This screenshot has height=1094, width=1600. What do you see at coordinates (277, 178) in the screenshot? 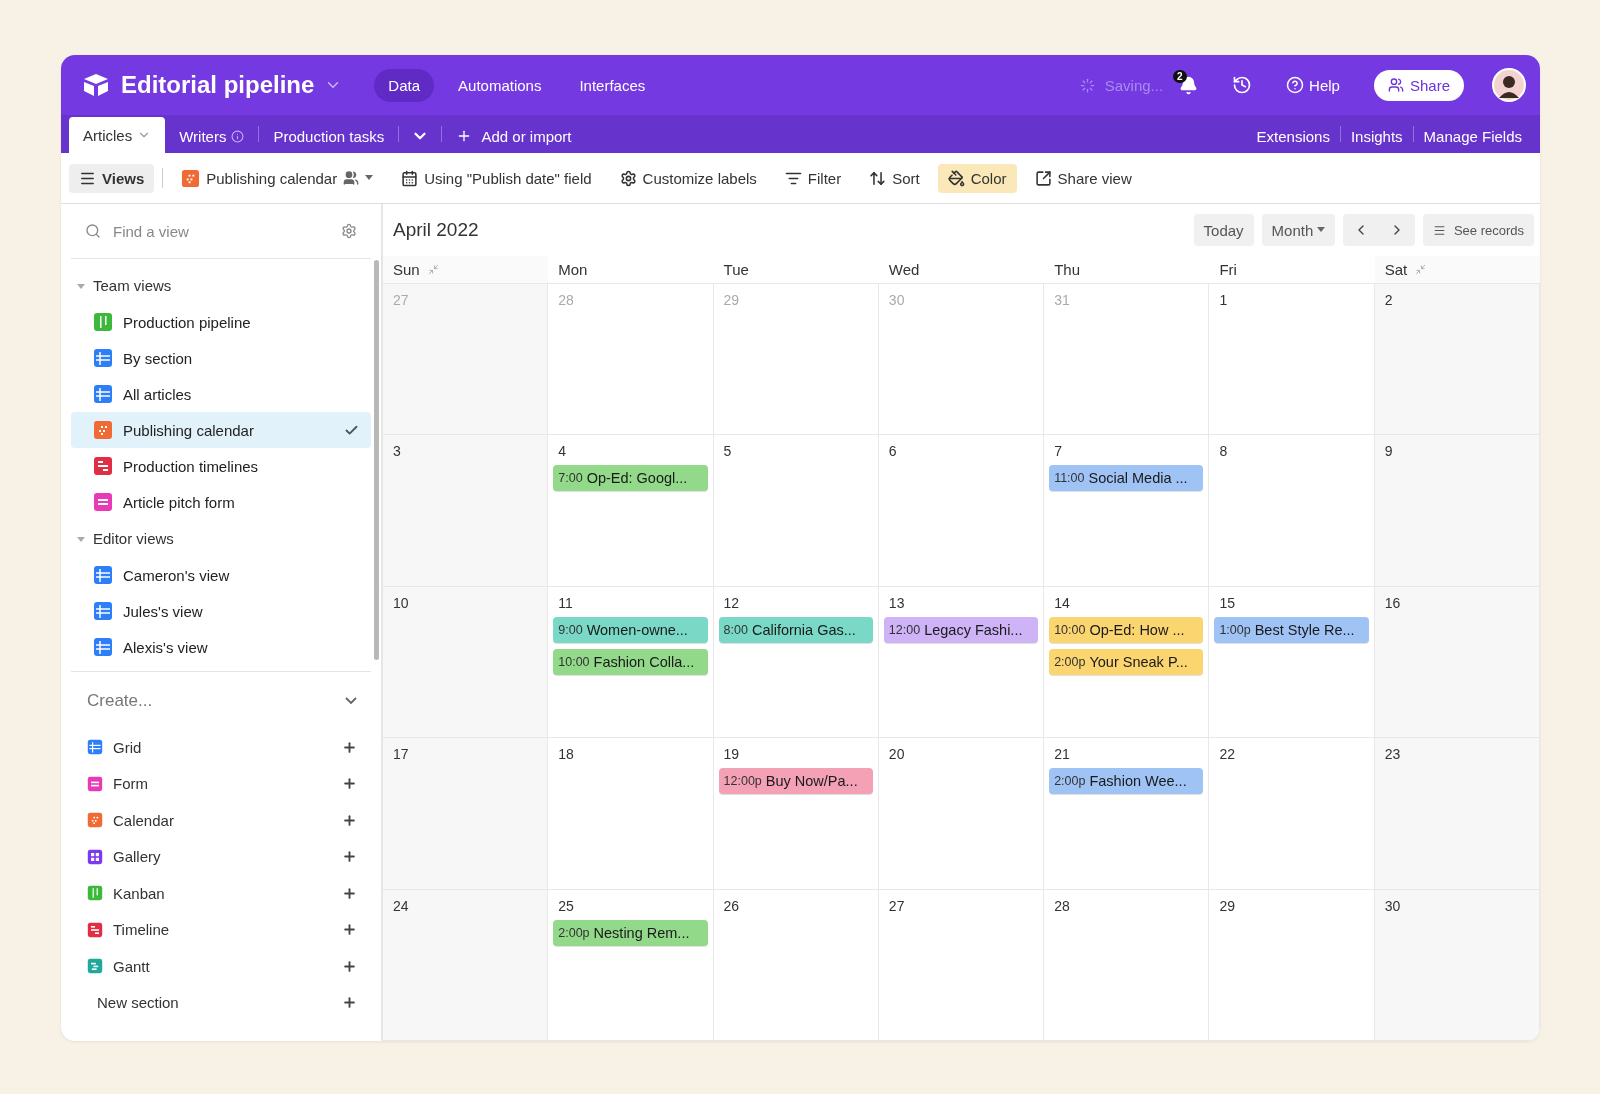
I see `view-switcher: Publishing calendar` at bounding box center [277, 178].